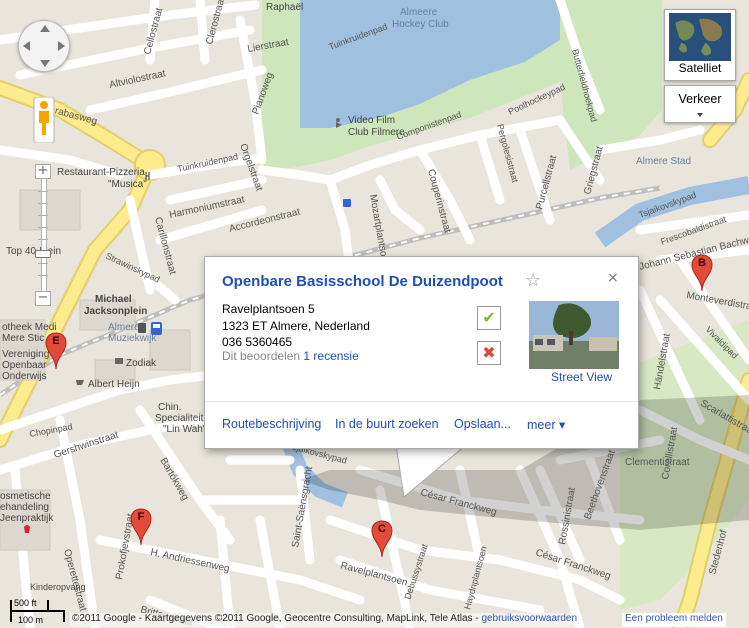 The image size is (749, 628). What do you see at coordinates (45, 63) in the screenshot?
I see `pan-down-icon` at bounding box center [45, 63].